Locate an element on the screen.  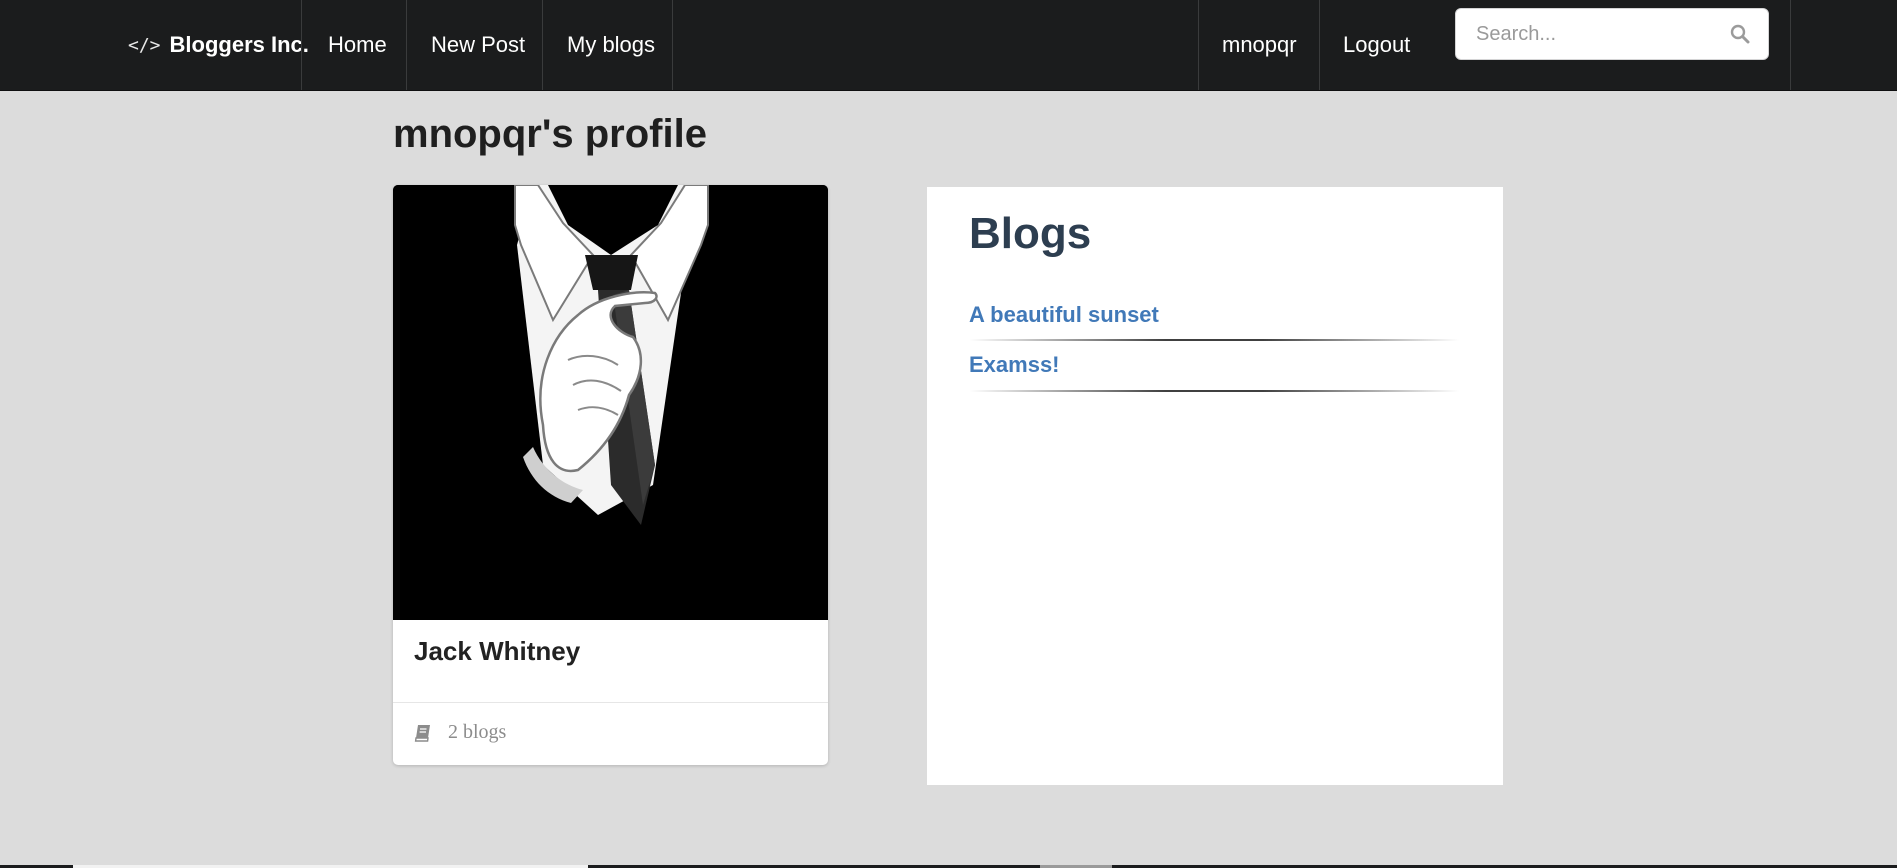
suit-illustration is located at coordinates (610, 402).